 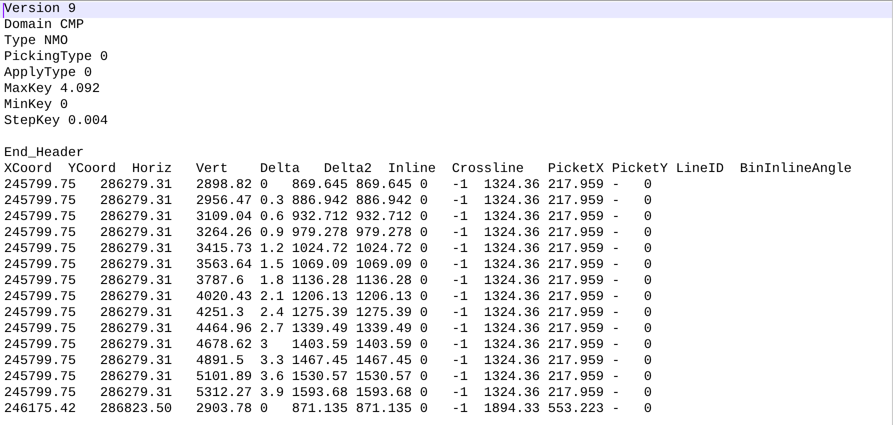 I want to click on text-line: MinKey 0, so click(x=36, y=106).